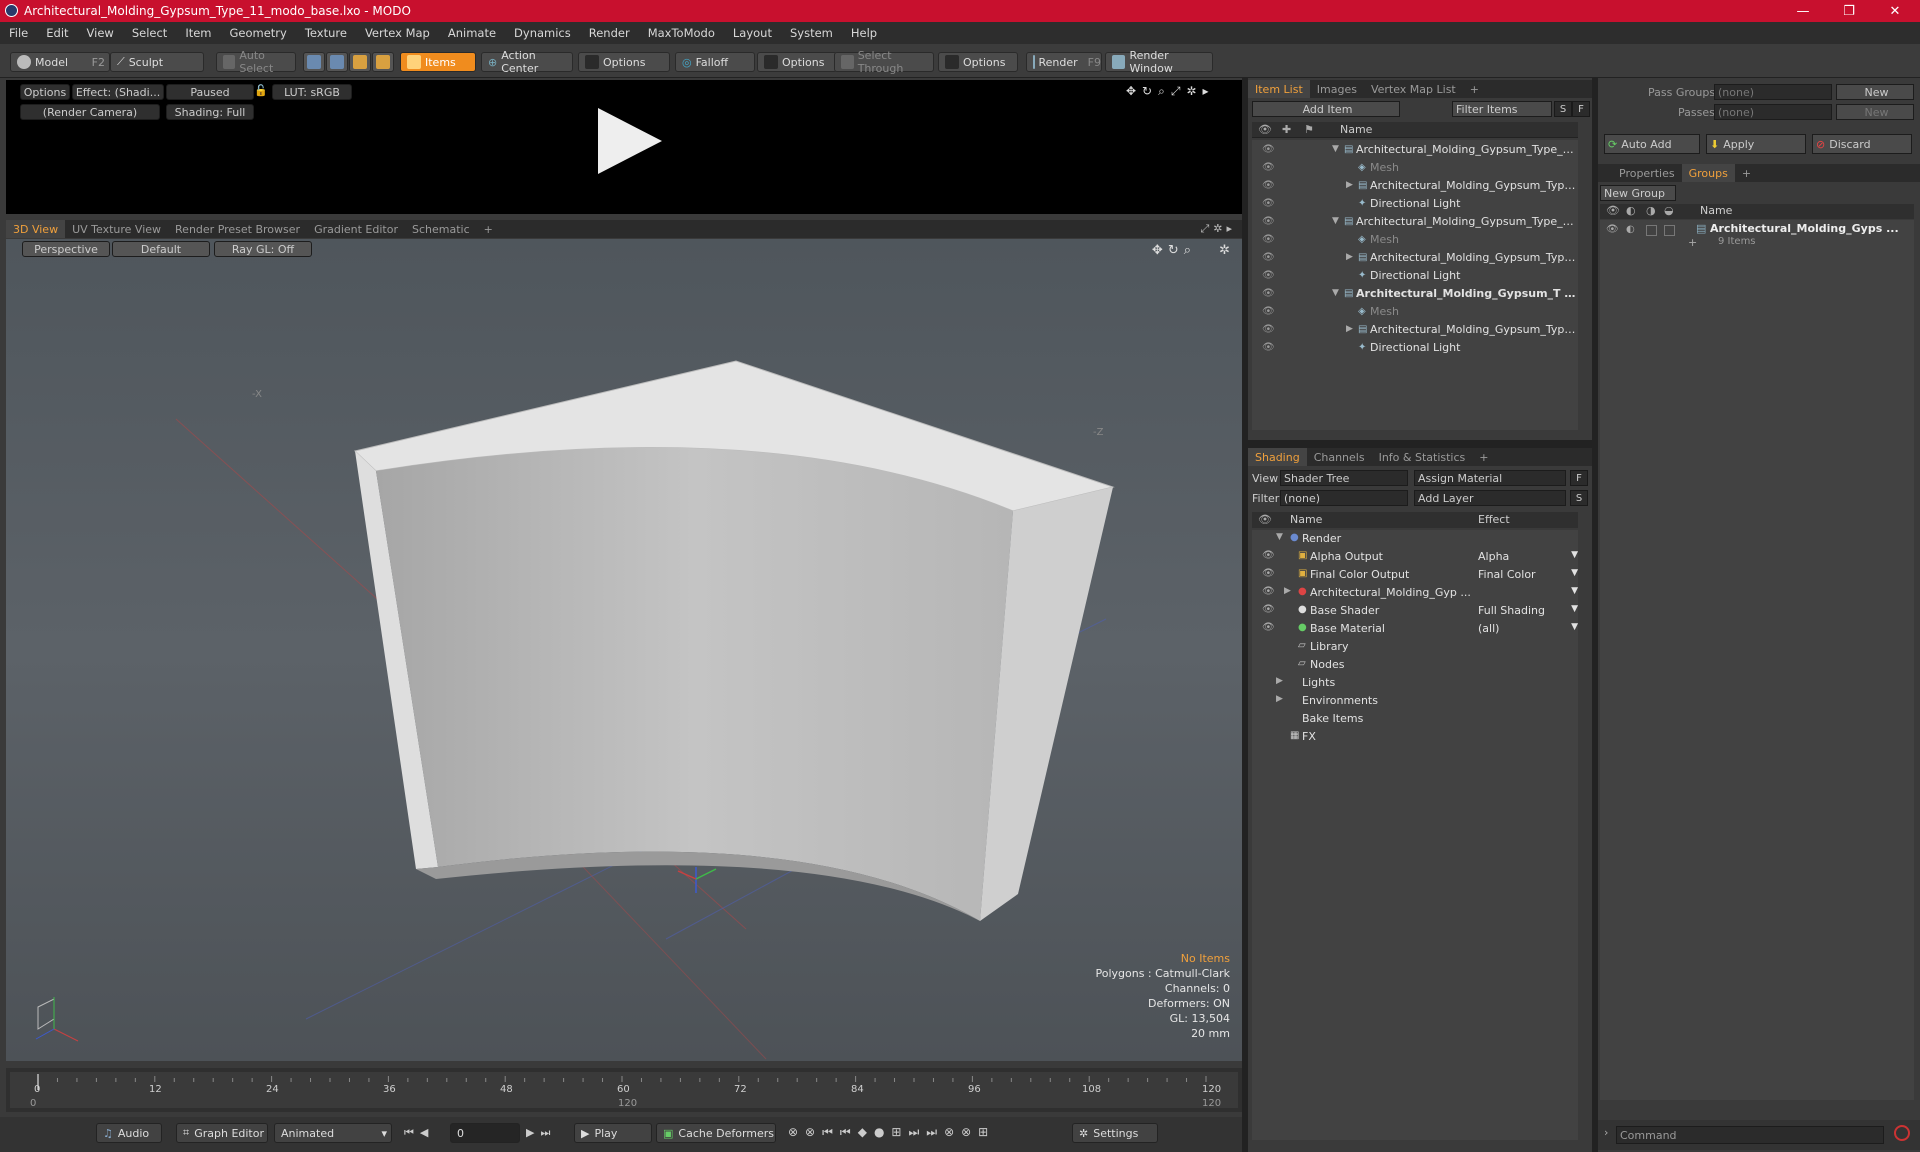 This screenshot has height=1152, width=1920. Describe the element at coordinates (1750, 1135) in the screenshot. I see `command-input: Command` at that location.